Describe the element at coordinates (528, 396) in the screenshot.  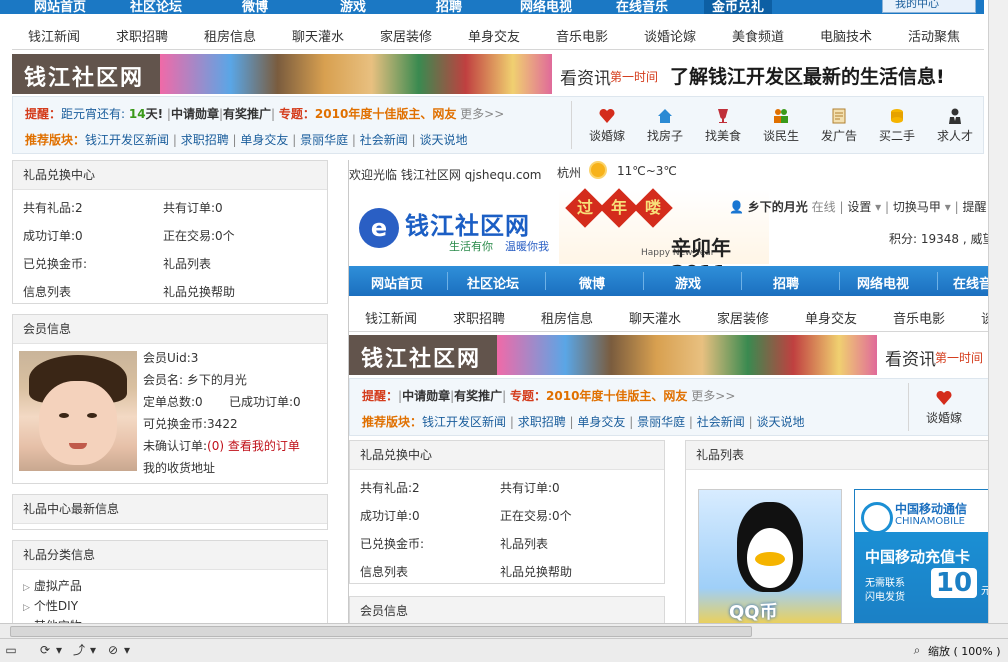
I see `inner-topic-label: 专题：` at that location.